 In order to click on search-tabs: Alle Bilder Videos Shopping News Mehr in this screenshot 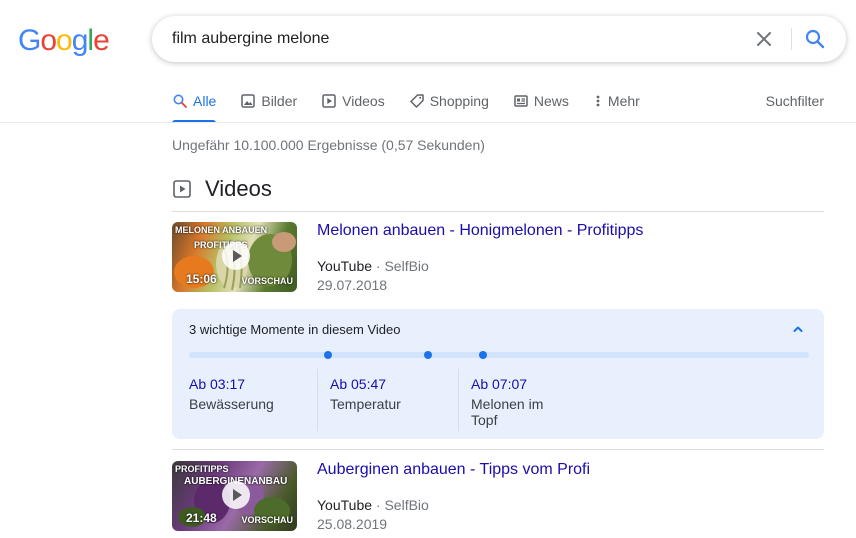, I will do `click(418, 105)`.